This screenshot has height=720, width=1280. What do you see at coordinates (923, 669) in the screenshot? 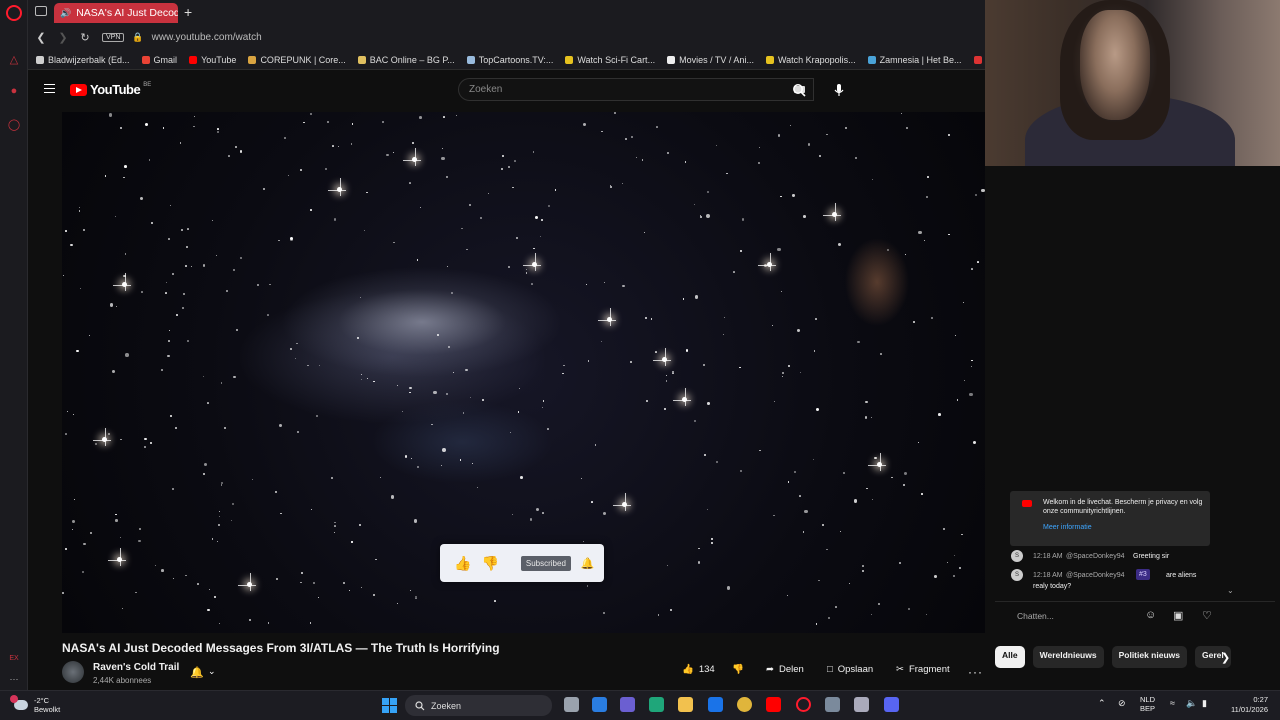
I see `clip-button: ✂ Fragment` at bounding box center [923, 669].